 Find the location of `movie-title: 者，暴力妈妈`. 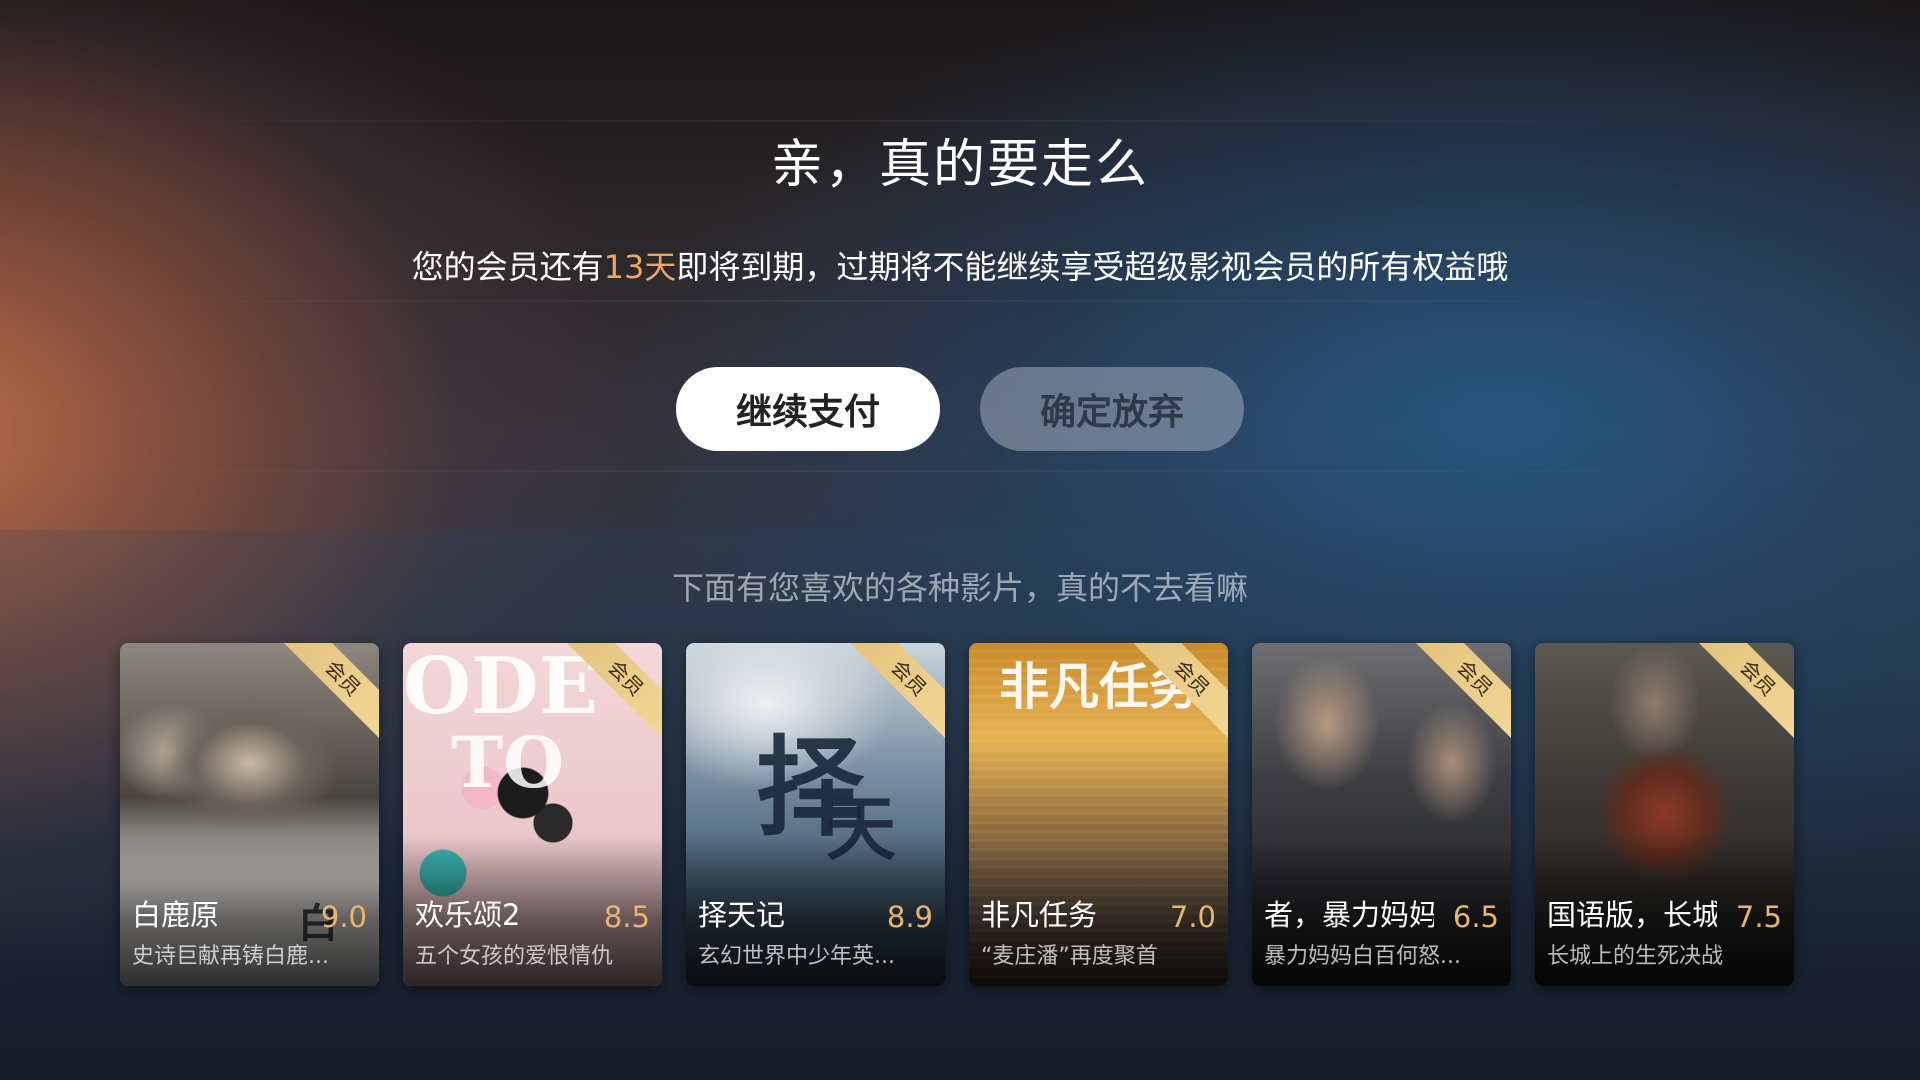

movie-title: 者，暴力妈妈 is located at coordinates (1349, 915).